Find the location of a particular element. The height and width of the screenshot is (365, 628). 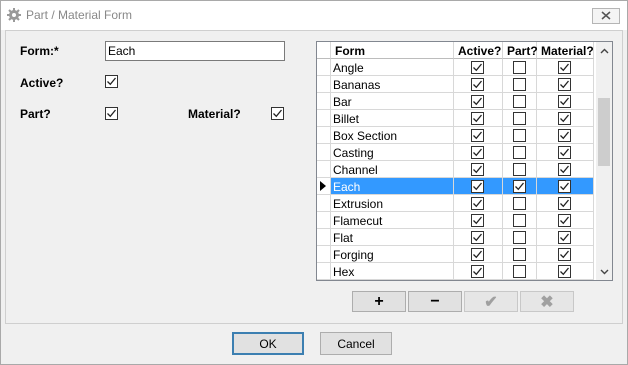

grid-row: Extrusion is located at coordinates (455, 203).